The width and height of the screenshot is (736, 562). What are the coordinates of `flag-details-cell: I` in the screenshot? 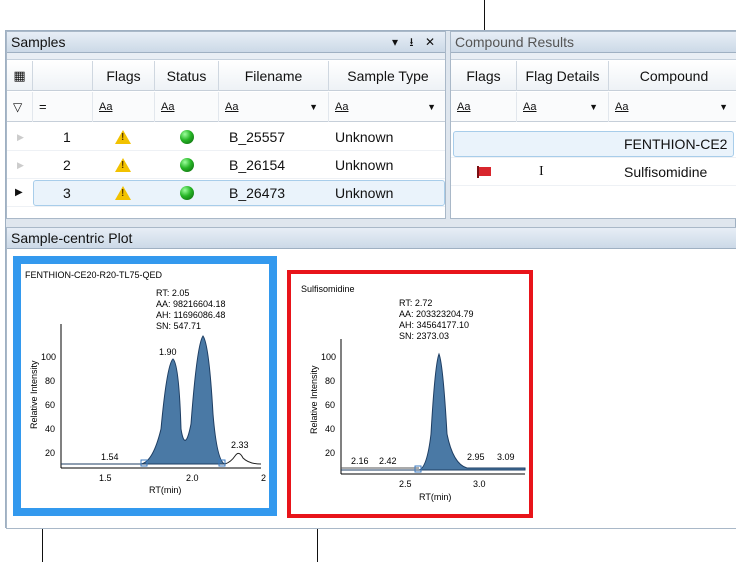 It's located at (541, 171).